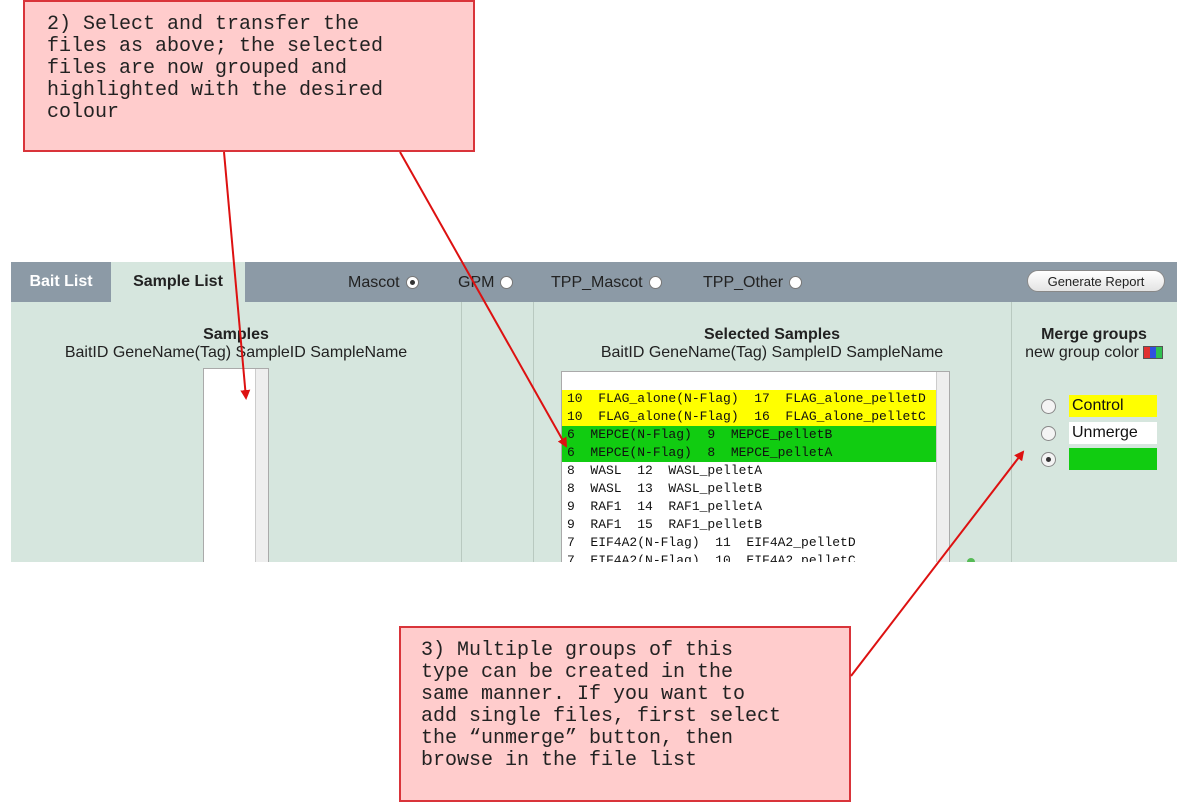 This screenshot has width=1201, height=803. Describe the element at coordinates (749, 435) in the screenshot. I see `selected-sample-row: 6 MEPCE(N-Flag) 9 MEPCE_pelletB` at that location.